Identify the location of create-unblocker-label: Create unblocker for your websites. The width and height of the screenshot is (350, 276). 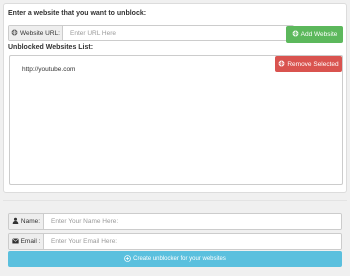
(179, 259).